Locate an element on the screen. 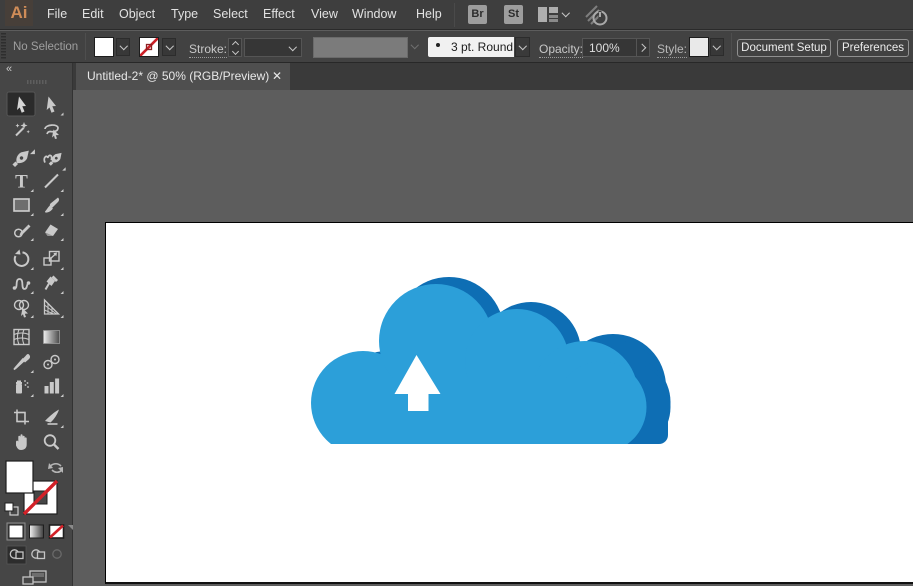 The image size is (913, 586). svg-text: T is located at coordinates (21, 182).